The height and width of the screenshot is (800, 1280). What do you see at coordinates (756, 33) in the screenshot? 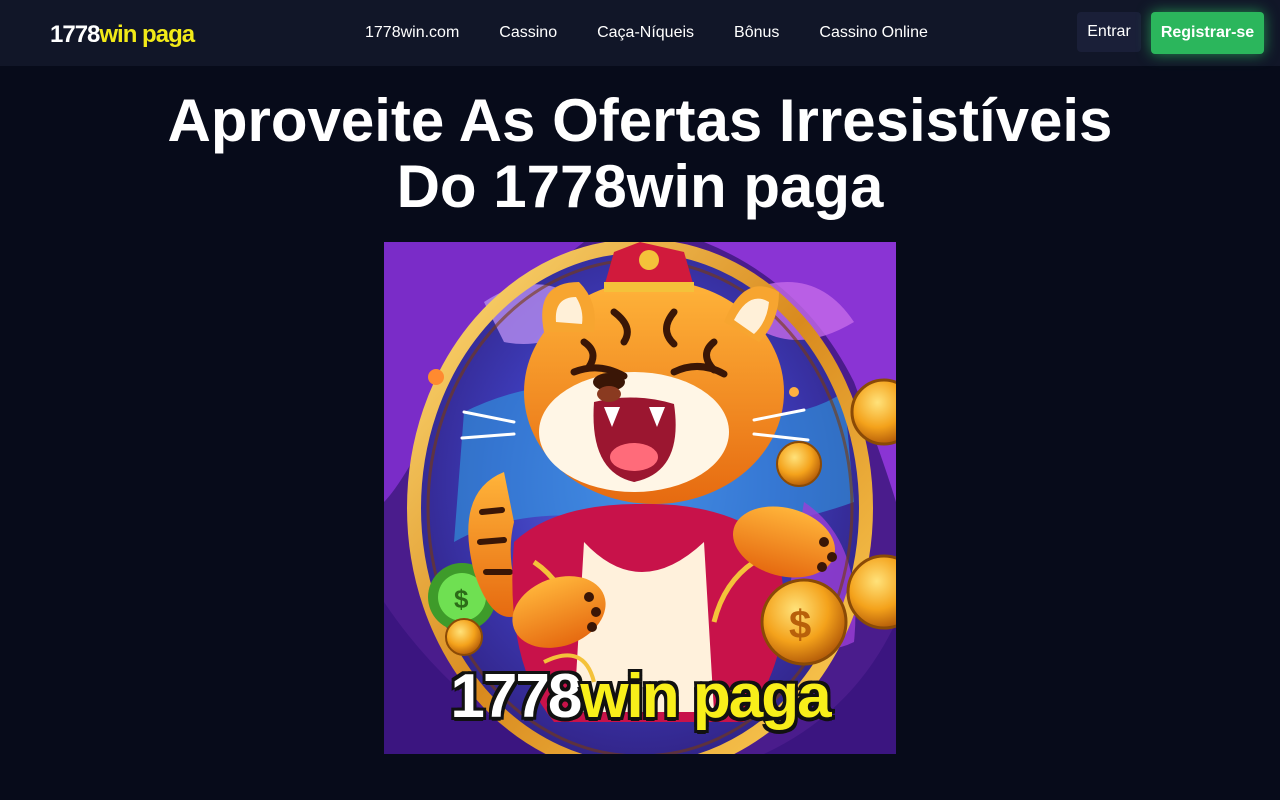
I see `nav-link-bonus: Bônus` at bounding box center [756, 33].